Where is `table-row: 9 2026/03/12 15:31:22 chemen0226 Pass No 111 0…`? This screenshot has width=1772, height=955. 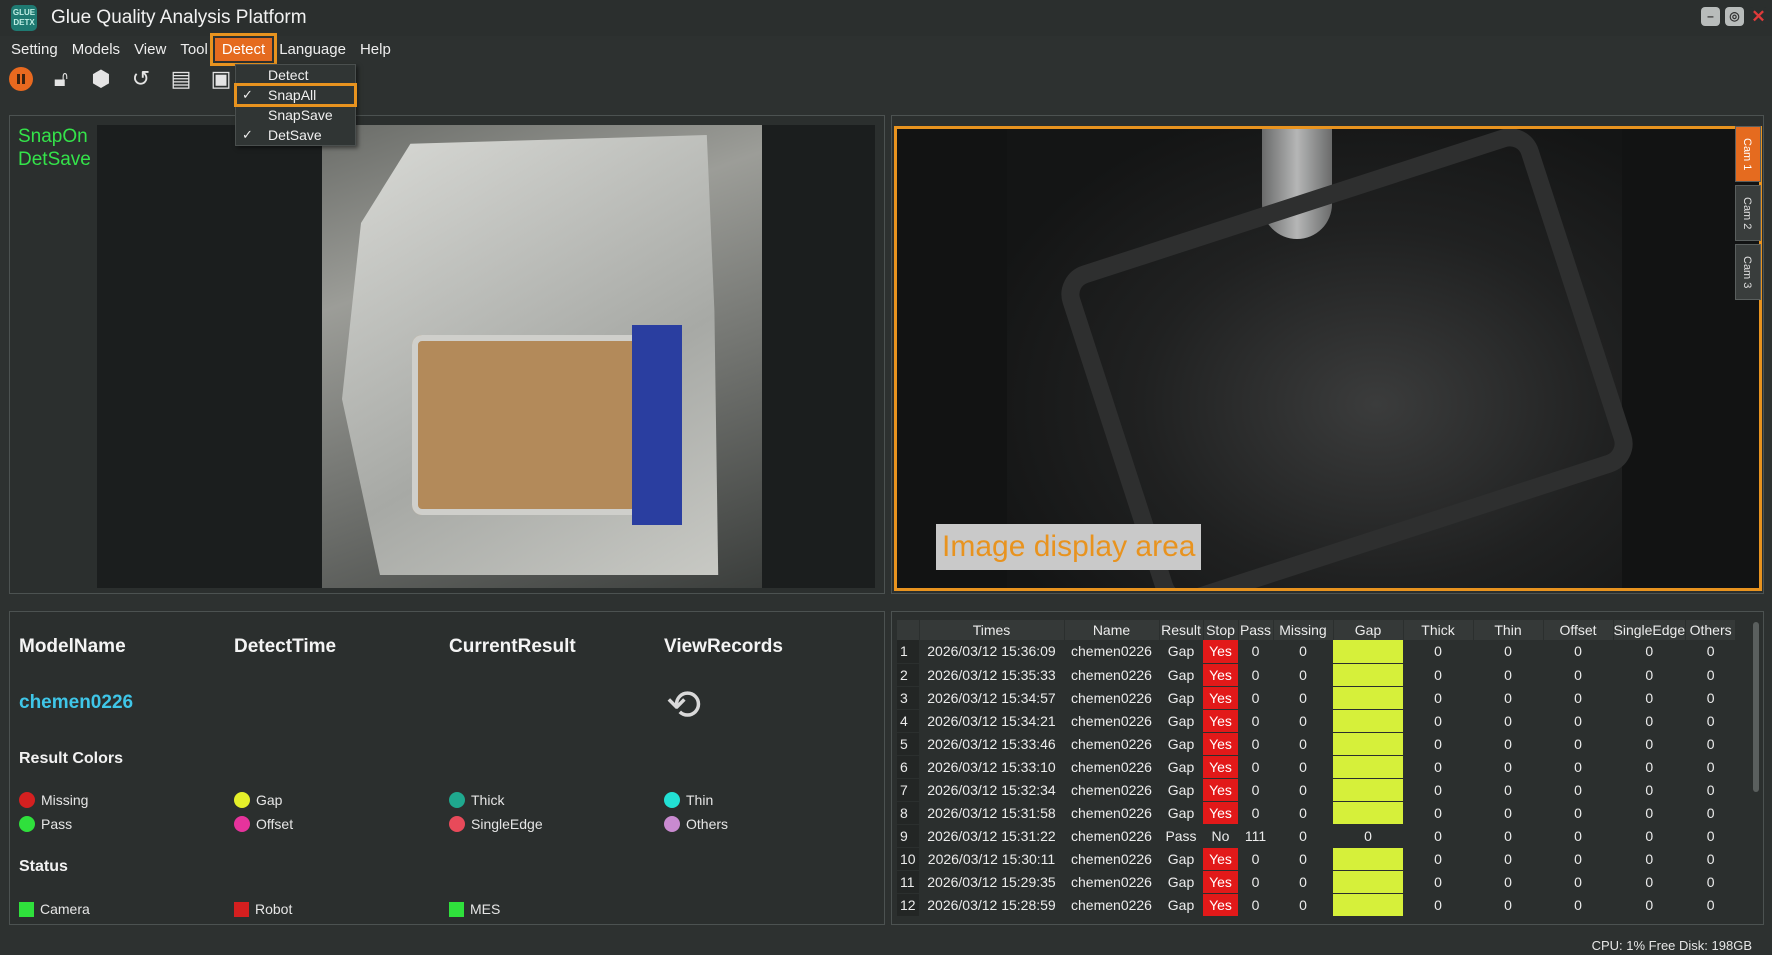
table-row: 9 2026/03/12 15:31:22 chemen0226 Pass No 111 0… is located at coordinates (1316, 836).